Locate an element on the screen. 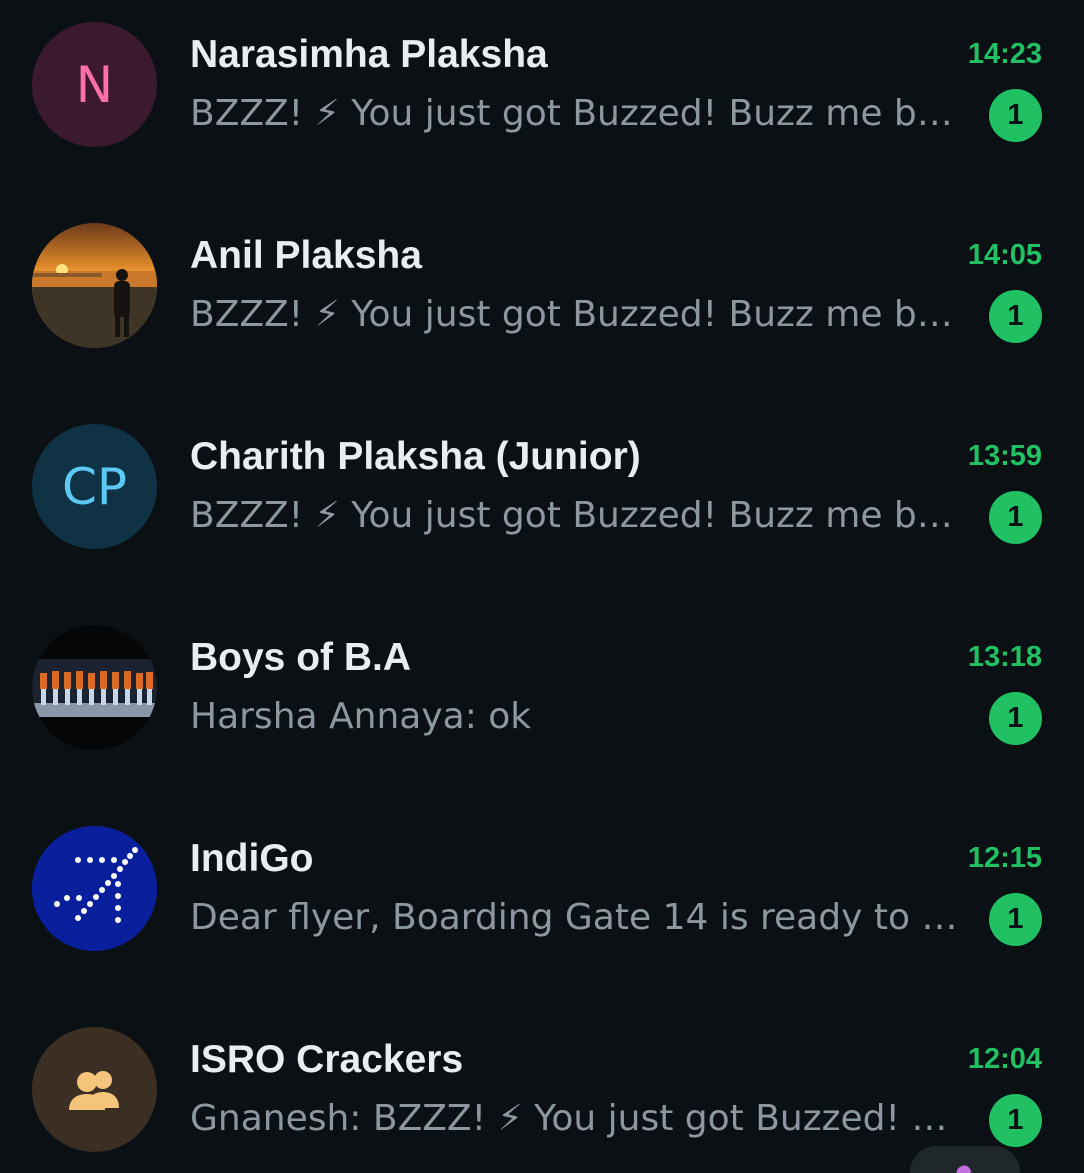  group-photo-icon is located at coordinates (94, 687).